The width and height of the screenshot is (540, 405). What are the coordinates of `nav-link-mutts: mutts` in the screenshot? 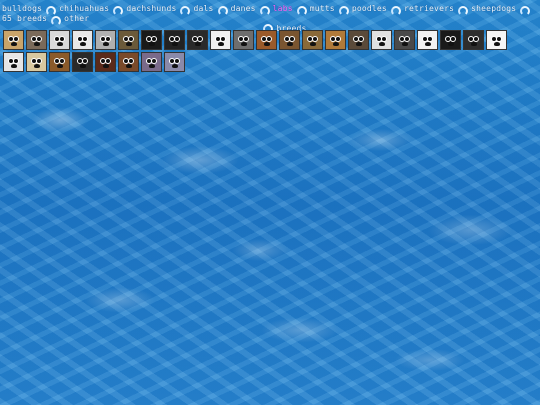 It's located at (322, 9).